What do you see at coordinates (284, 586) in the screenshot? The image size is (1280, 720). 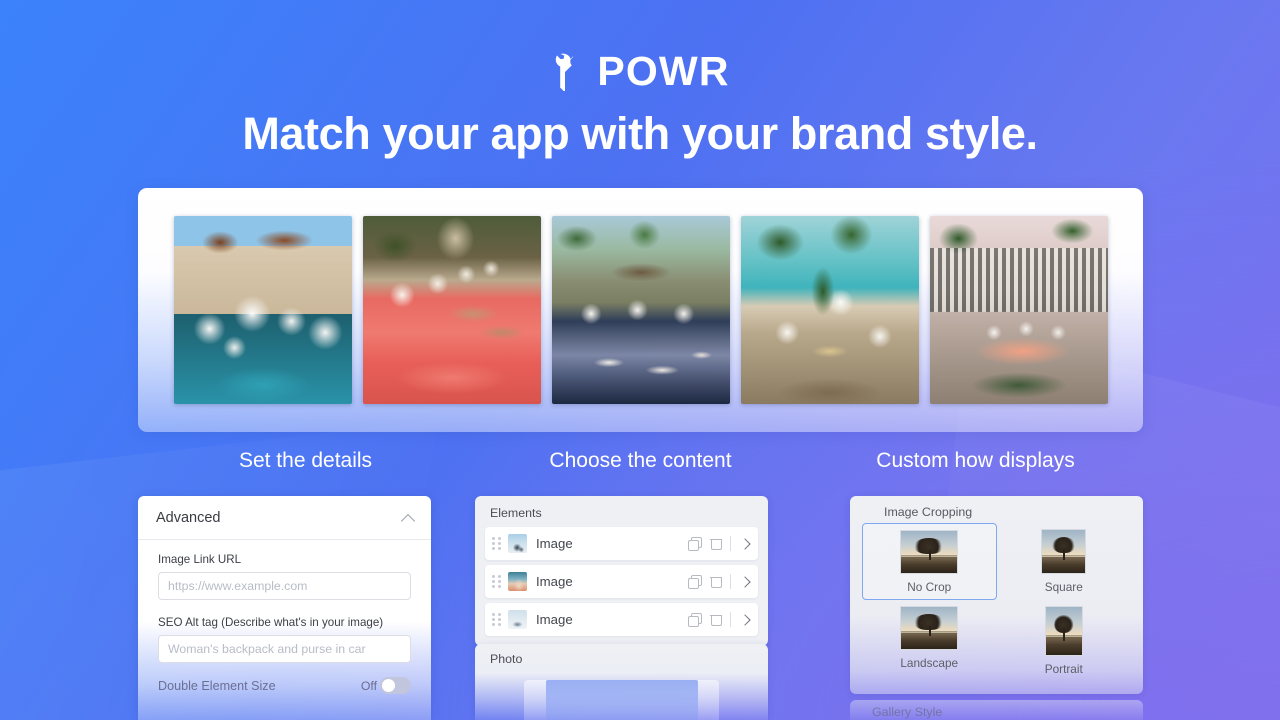 I see `image-link-url-input` at bounding box center [284, 586].